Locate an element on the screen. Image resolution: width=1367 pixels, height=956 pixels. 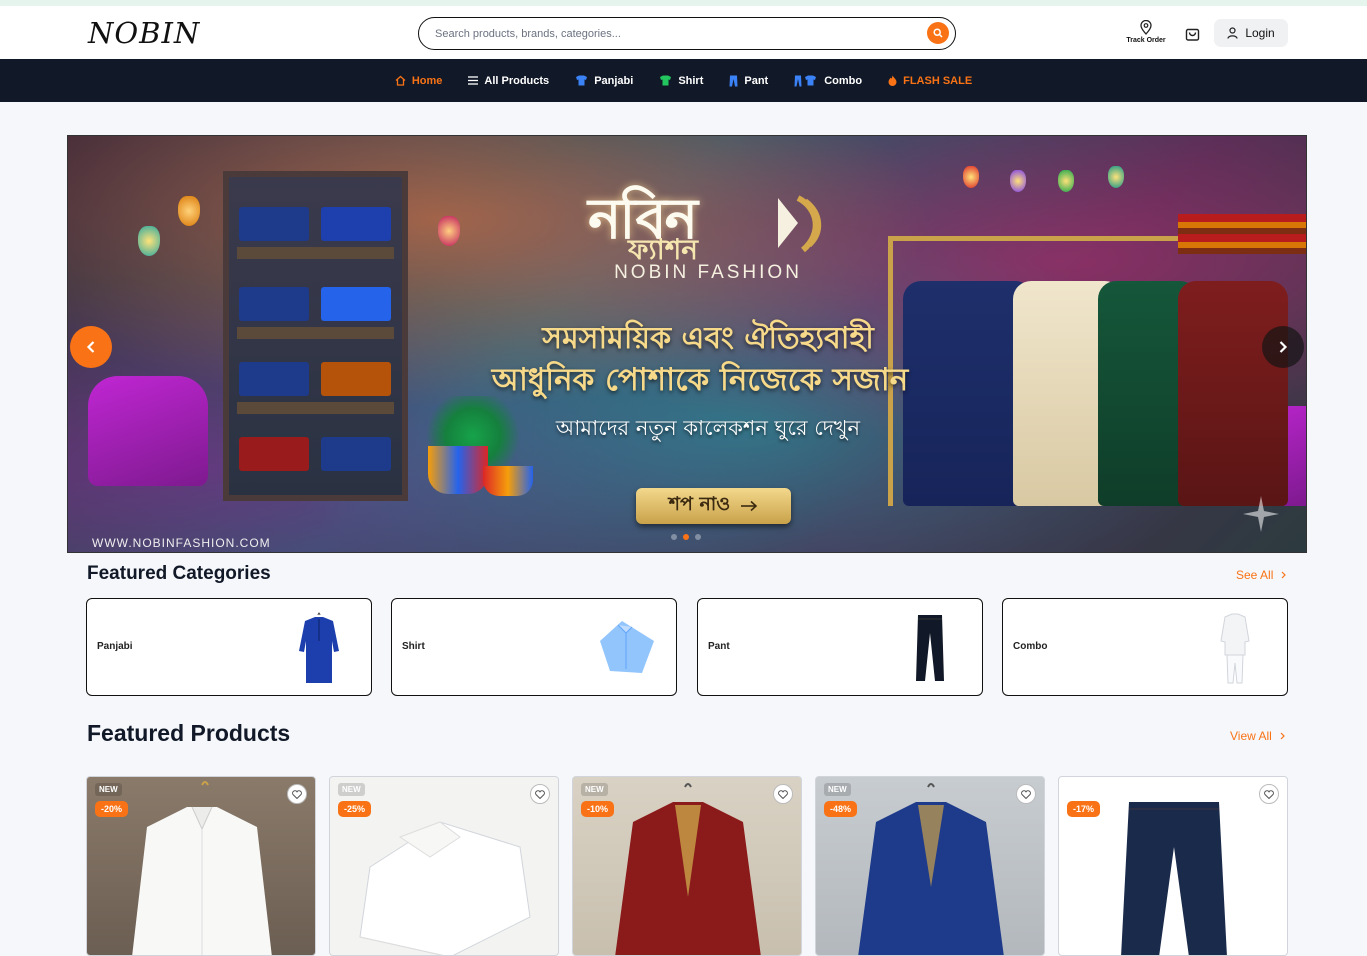
nav-label: Home is located at coordinates (427, 80).